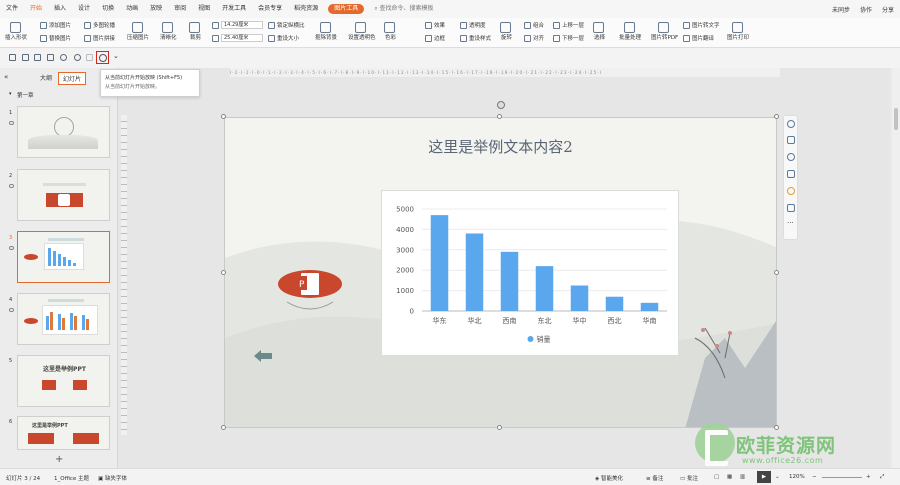  What do you see at coordinates (132, 9) in the screenshot?
I see `menu-animation: 动画` at bounding box center [132, 9].